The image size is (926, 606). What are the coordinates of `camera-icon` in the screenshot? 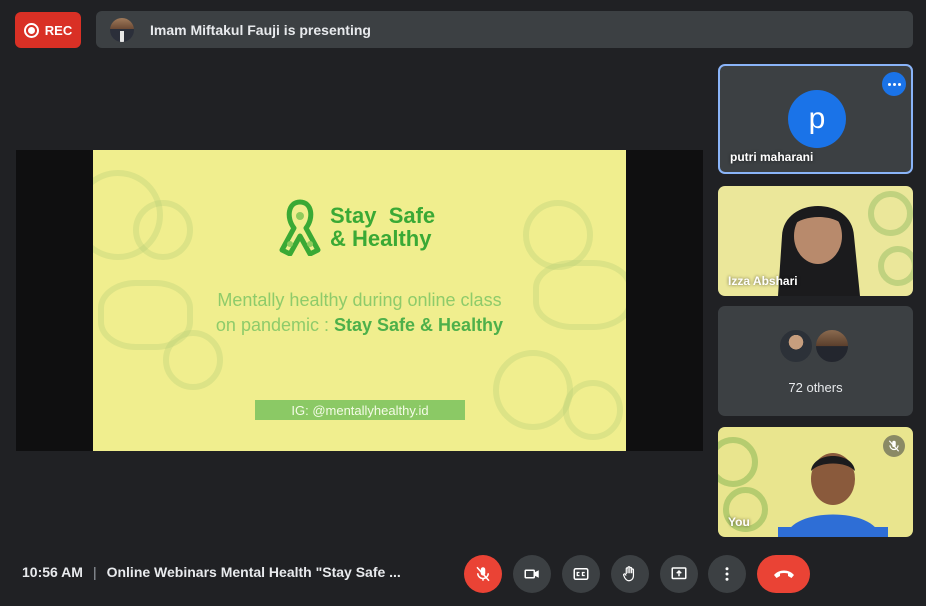 It's located at (531, 574).